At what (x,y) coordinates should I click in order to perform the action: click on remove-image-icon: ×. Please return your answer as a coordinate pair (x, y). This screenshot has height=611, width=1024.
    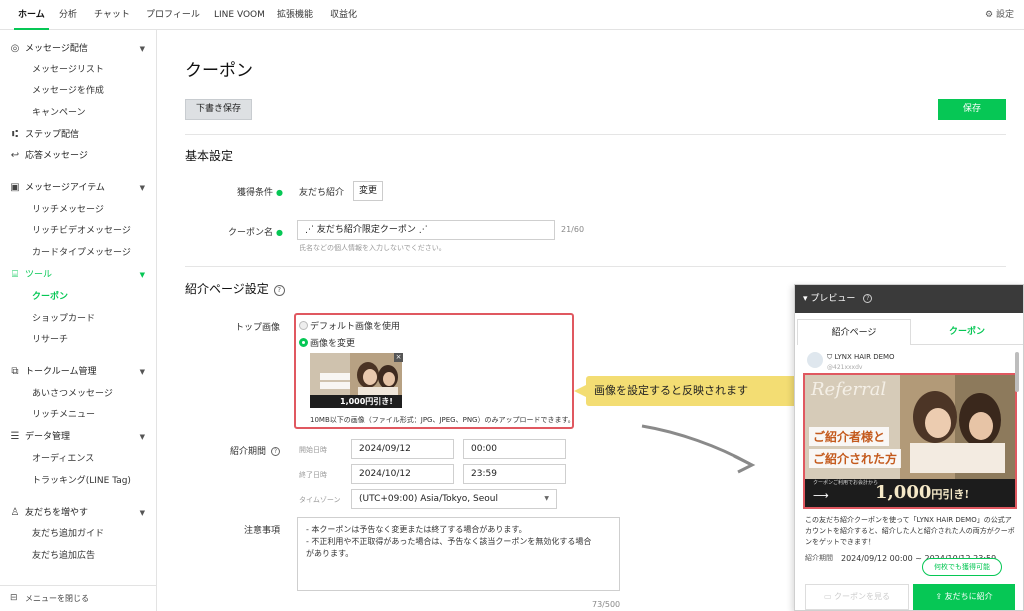
    Looking at the image, I should click on (398, 357).